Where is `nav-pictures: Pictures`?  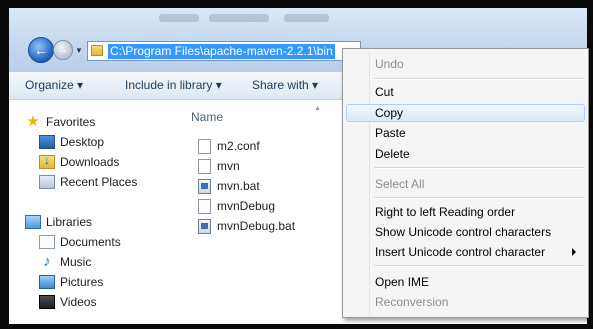 nav-pictures: Pictures is located at coordinates (71, 282).